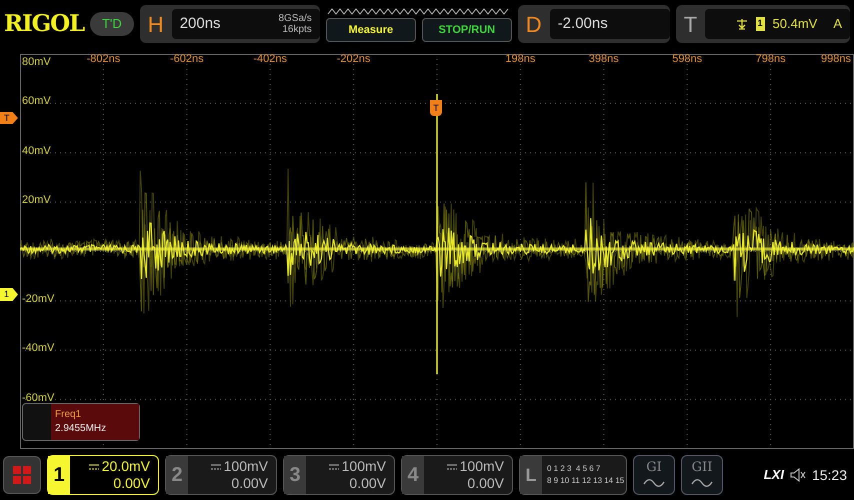 The image size is (854, 500). I want to click on falling-edge-icon, so click(742, 24).